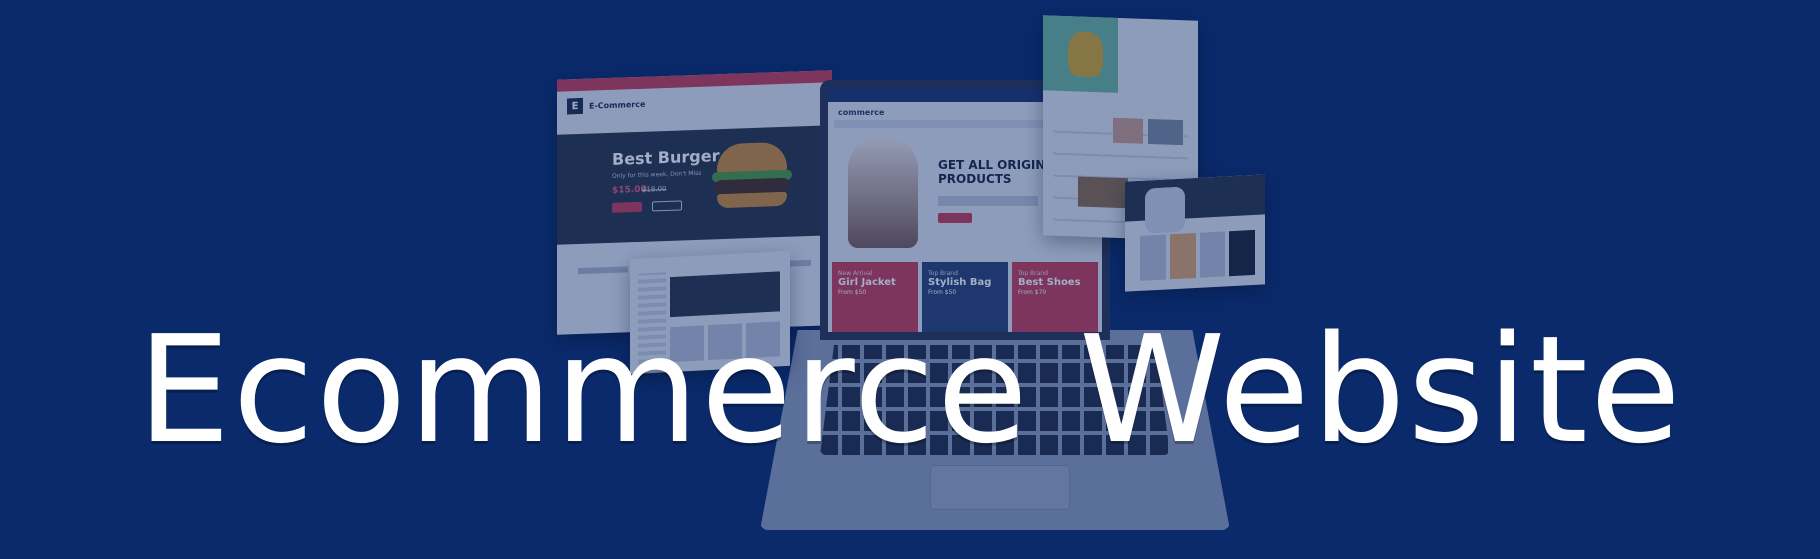 Image resolution: width=1820 pixels, height=559 pixels. What do you see at coordinates (1049, 282) in the screenshot?
I see `promo-title: Best Shoes` at bounding box center [1049, 282].